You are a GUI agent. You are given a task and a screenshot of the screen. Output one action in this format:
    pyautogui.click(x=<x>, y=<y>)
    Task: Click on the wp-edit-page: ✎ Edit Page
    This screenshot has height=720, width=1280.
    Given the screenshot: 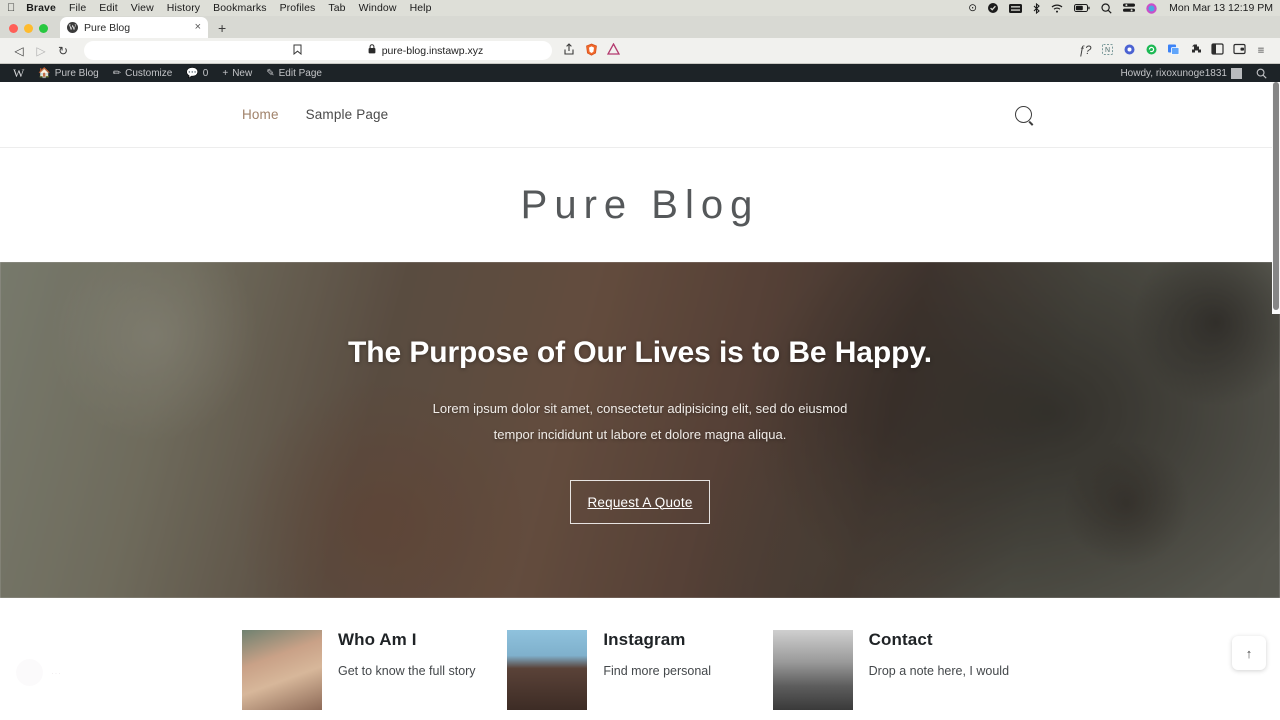 What is the action you would take?
    pyautogui.click(x=294, y=73)
    